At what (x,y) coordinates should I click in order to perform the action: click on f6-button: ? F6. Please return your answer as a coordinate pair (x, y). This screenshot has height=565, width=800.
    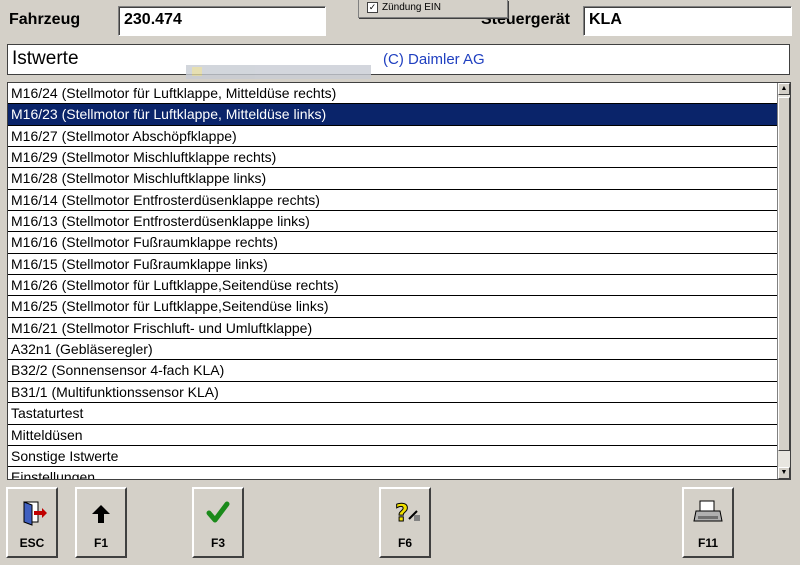
    Looking at the image, I should click on (405, 522).